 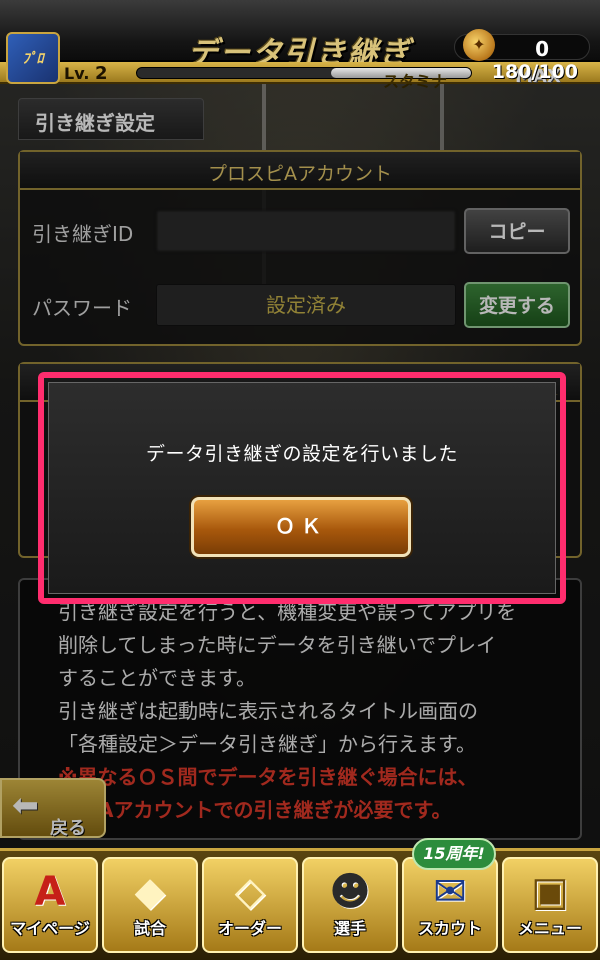 What do you see at coordinates (549, 928) in the screenshot?
I see `nav-label: メニュー` at bounding box center [549, 928].